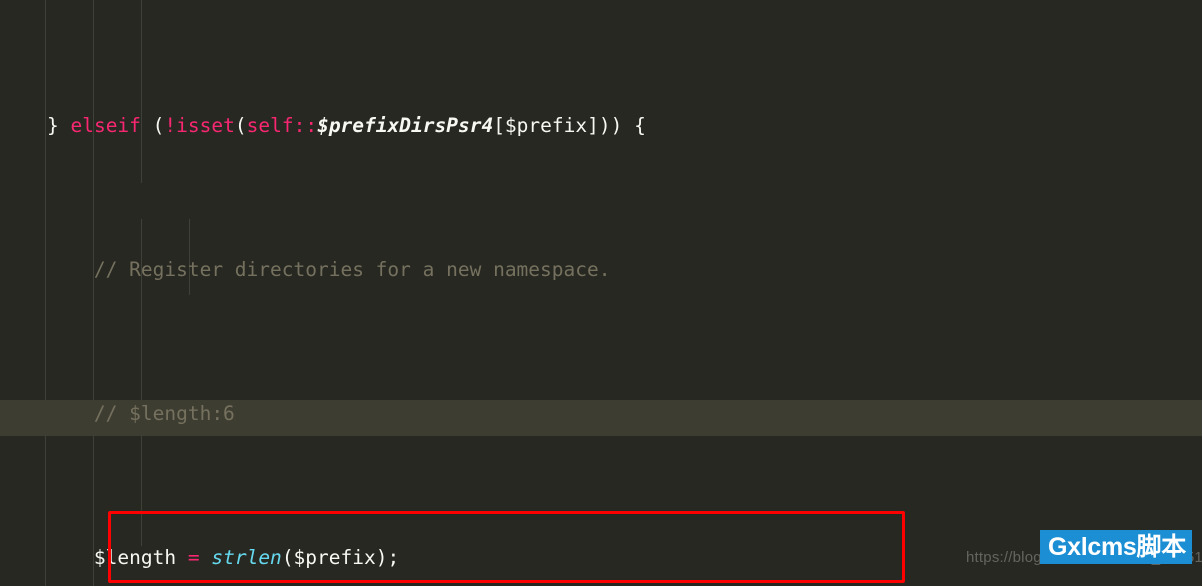 The height and width of the screenshot is (586, 1202). I want to click on token-strlen-args: ($prefix);, so click(340, 557).